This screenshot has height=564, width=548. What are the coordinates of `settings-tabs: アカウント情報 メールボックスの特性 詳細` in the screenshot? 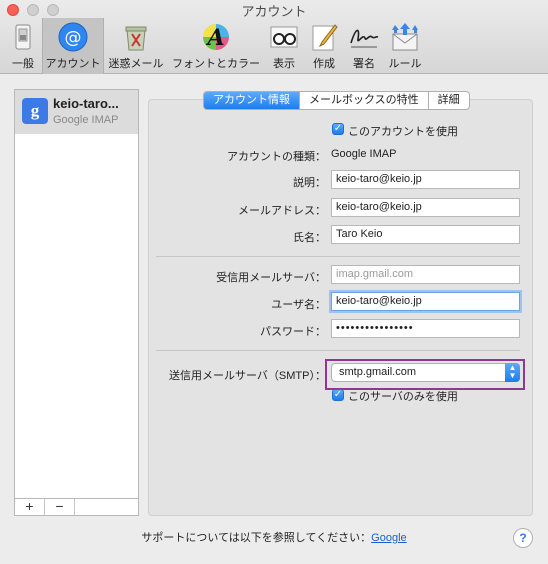 It's located at (336, 100).